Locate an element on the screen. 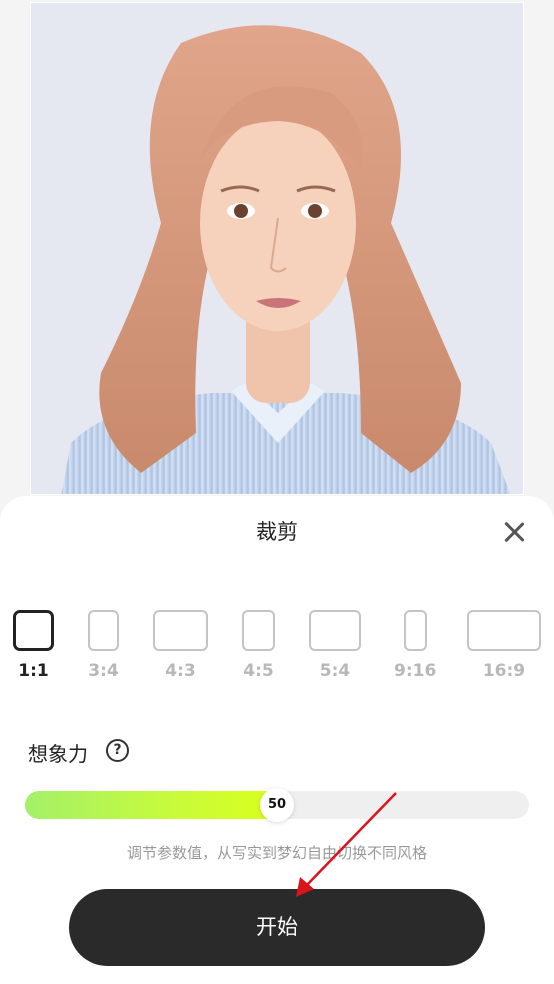 The image size is (554, 984). ratio-3-4-shape is located at coordinates (103, 630).